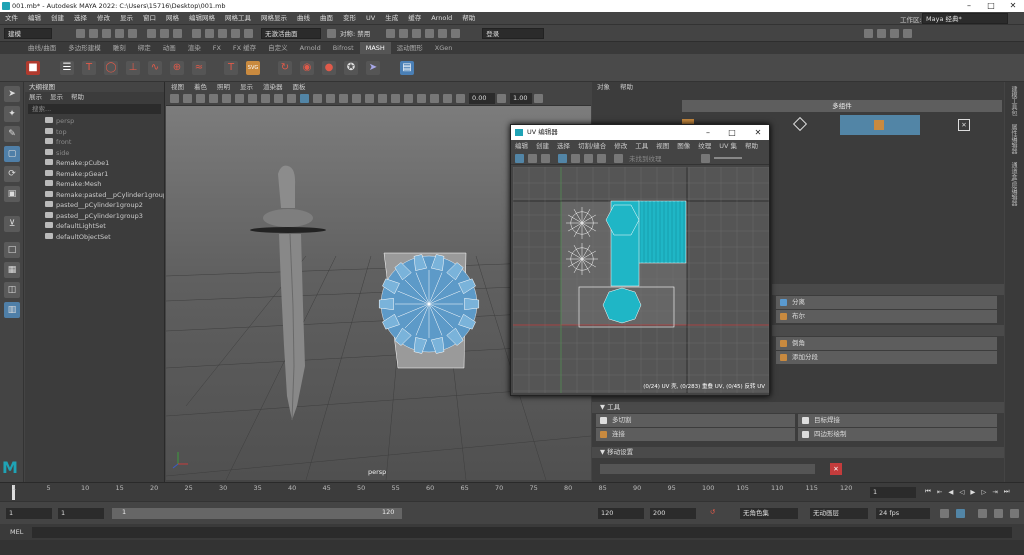 Image resolution: width=1024 pixels, height=555 pixels. Describe the element at coordinates (12, 224) in the screenshot. I see `last-tool-icon: ⊻` at that location.